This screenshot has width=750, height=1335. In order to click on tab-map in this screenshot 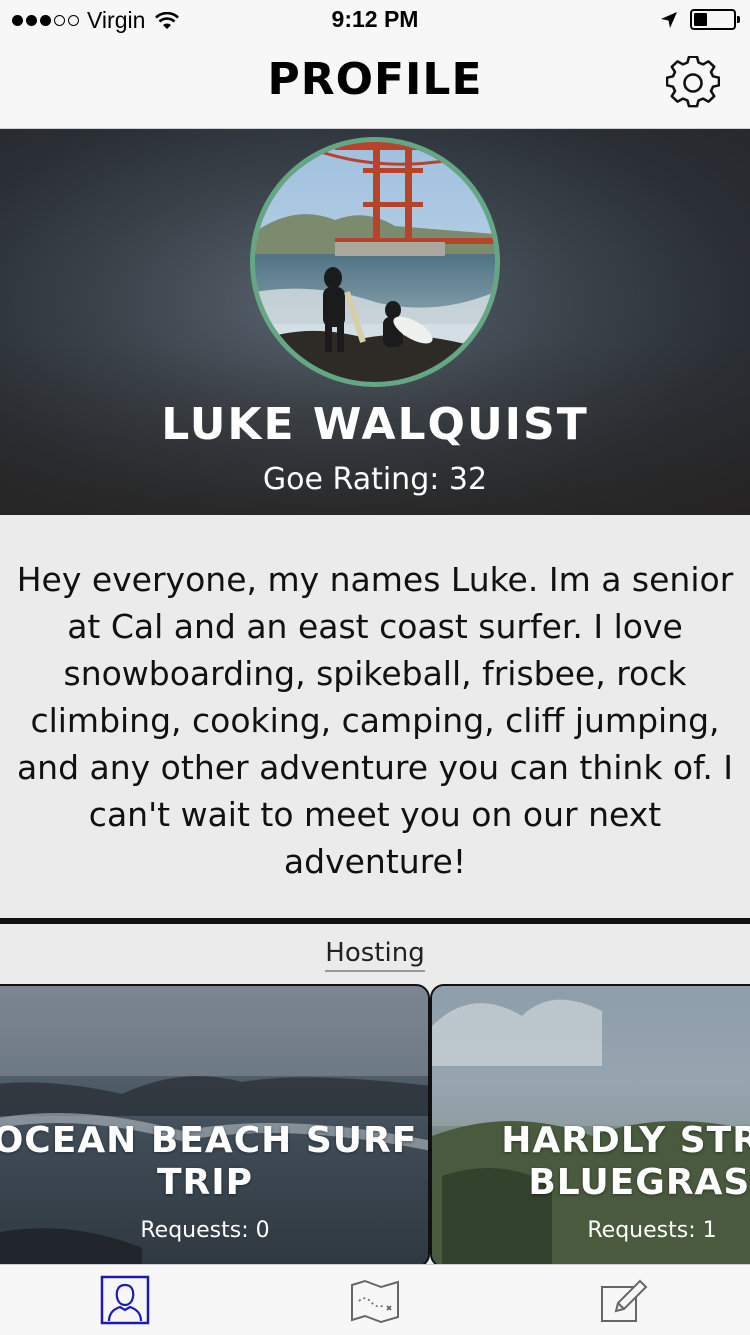, I will do `click(375, 1301)`.